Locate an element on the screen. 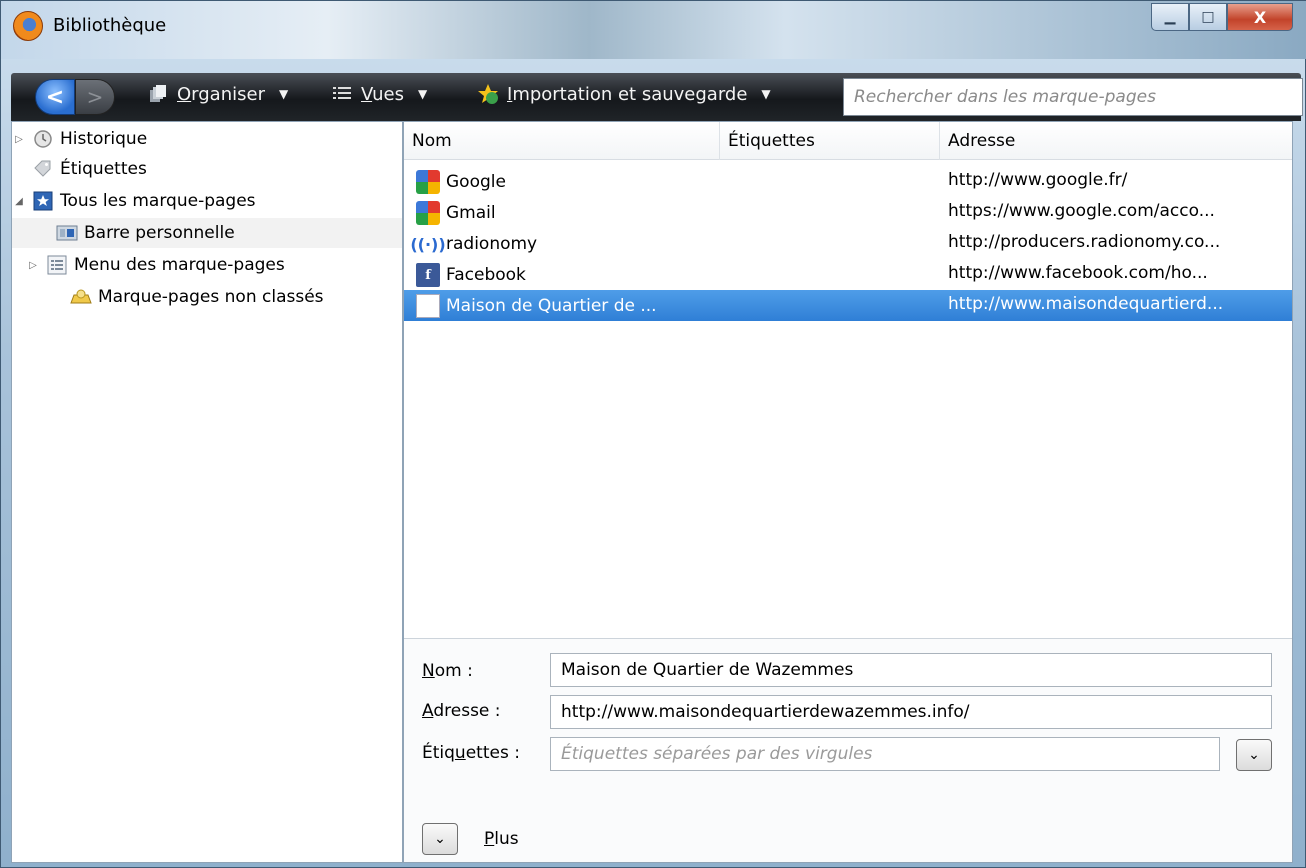 Image resolution: width=1306 pixels, height=868 pixels. views-list-icon is located at coordinates (342, 94).